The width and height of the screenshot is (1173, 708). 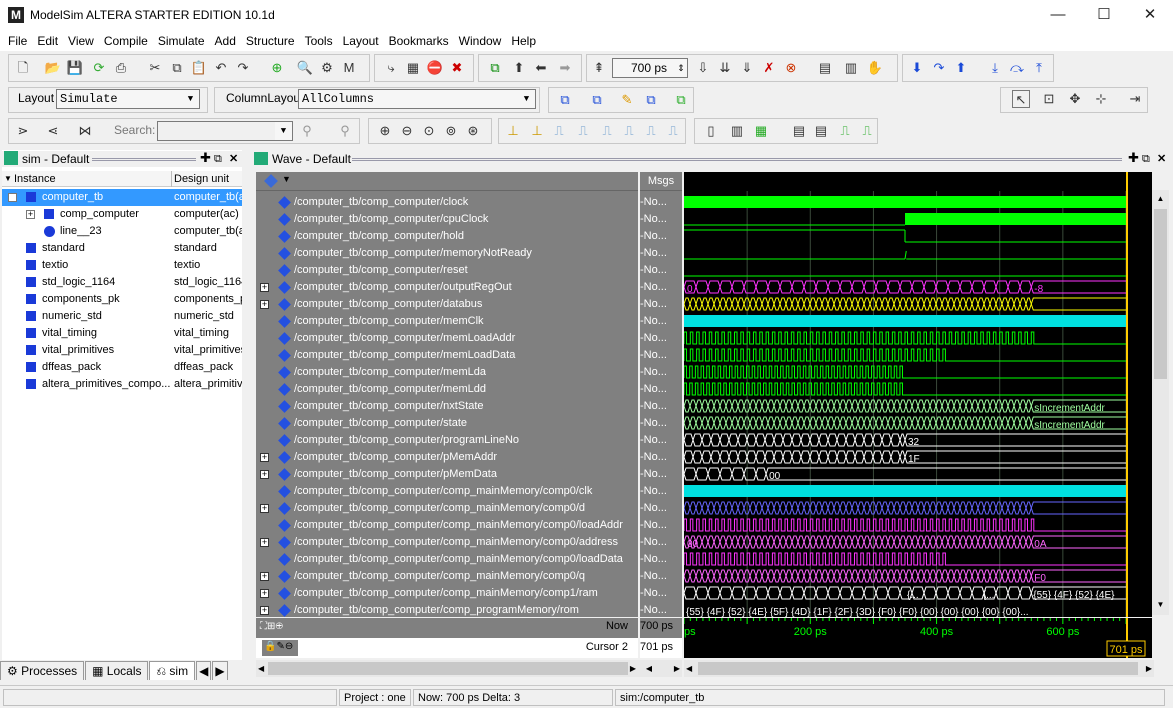 I want to click on add-list-icon: ⧉, so click(x=597, y=100).